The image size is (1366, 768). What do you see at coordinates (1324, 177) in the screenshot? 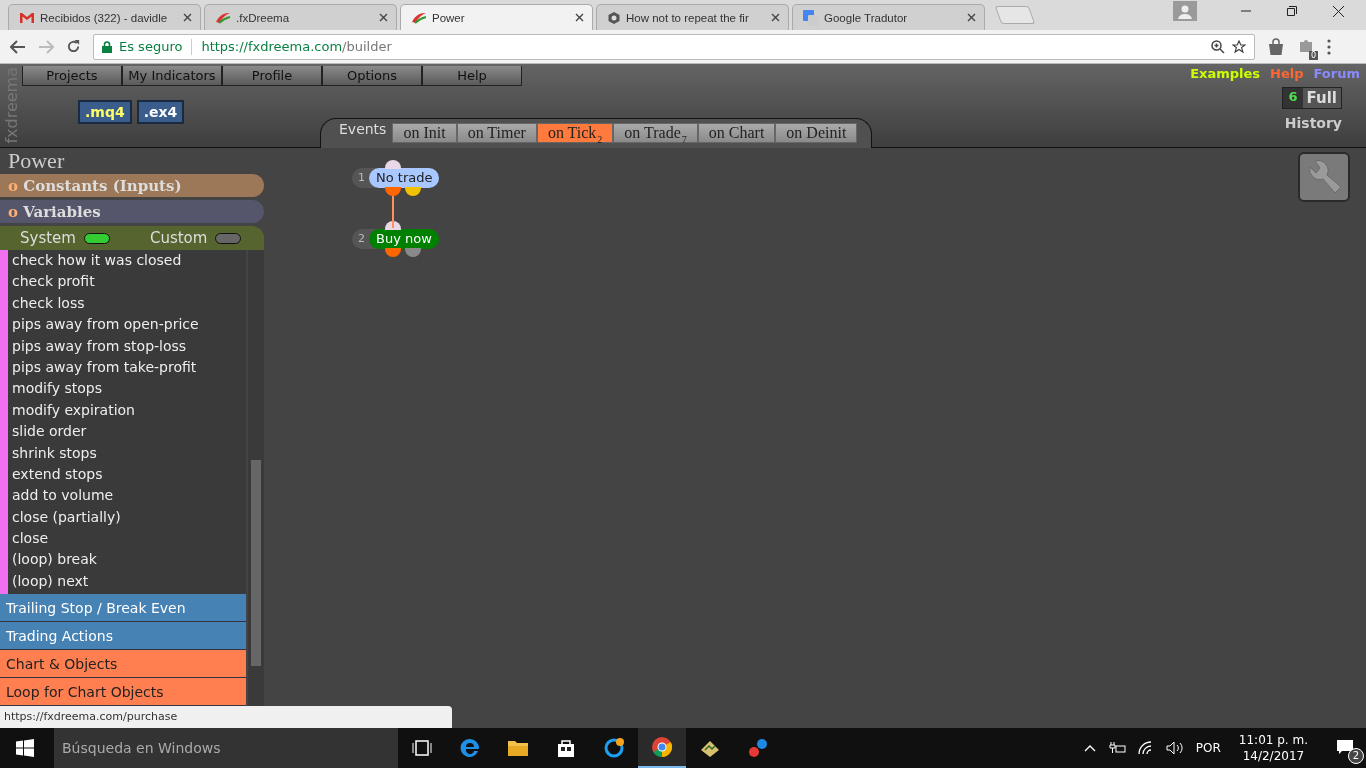
I see `wrench-button` at bounding box center [1324, 177].